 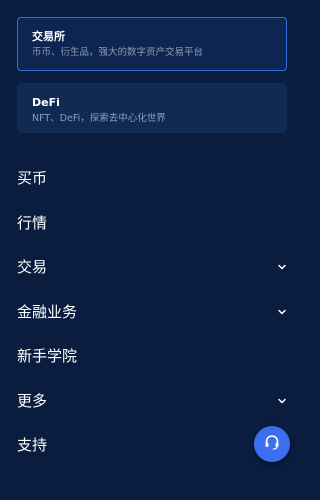 I want to click on support-chat-button, so click(x=272, y=444).